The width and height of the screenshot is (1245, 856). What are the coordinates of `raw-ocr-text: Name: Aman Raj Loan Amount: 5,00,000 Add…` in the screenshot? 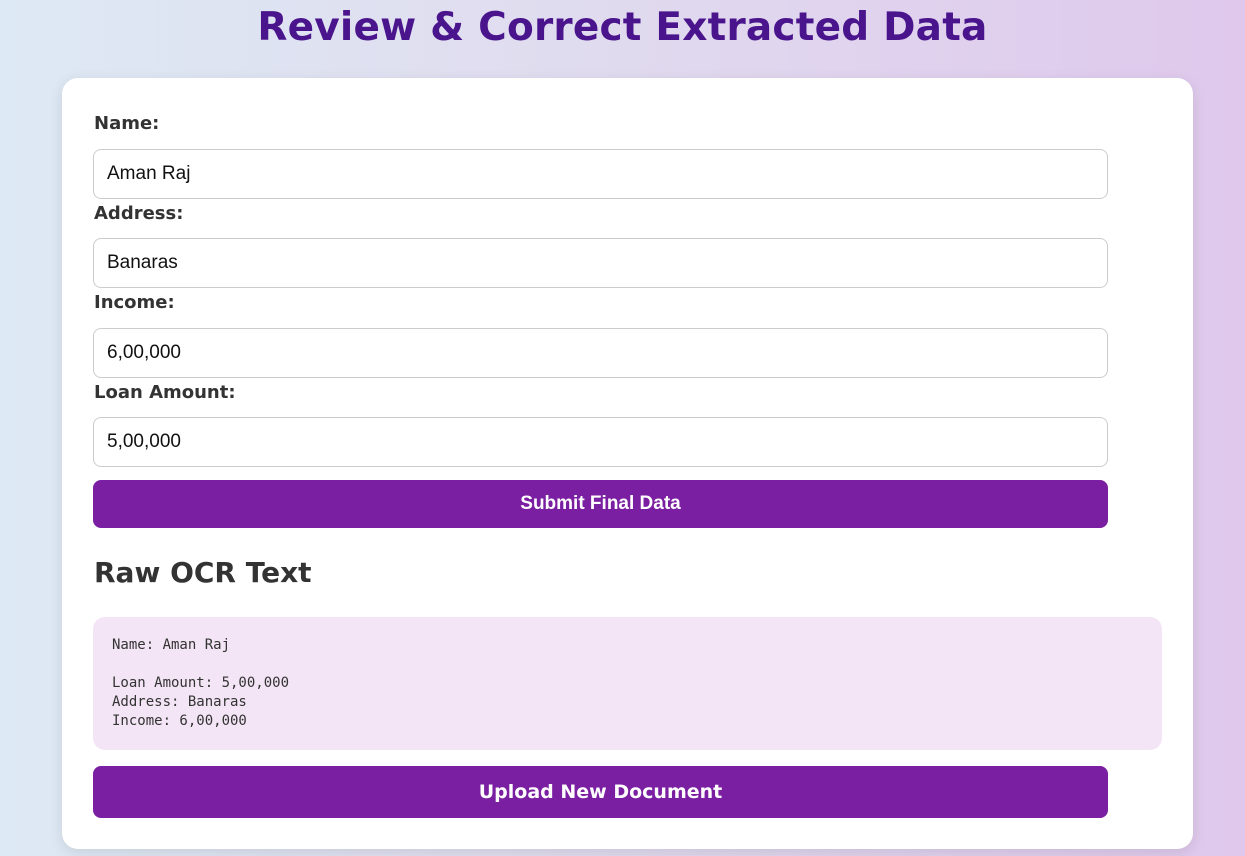 It's located at (627, 683).